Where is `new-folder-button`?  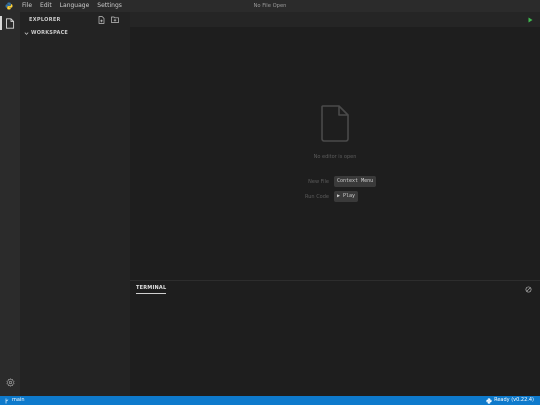
new-folder-button is located at coordinates (114, 19).